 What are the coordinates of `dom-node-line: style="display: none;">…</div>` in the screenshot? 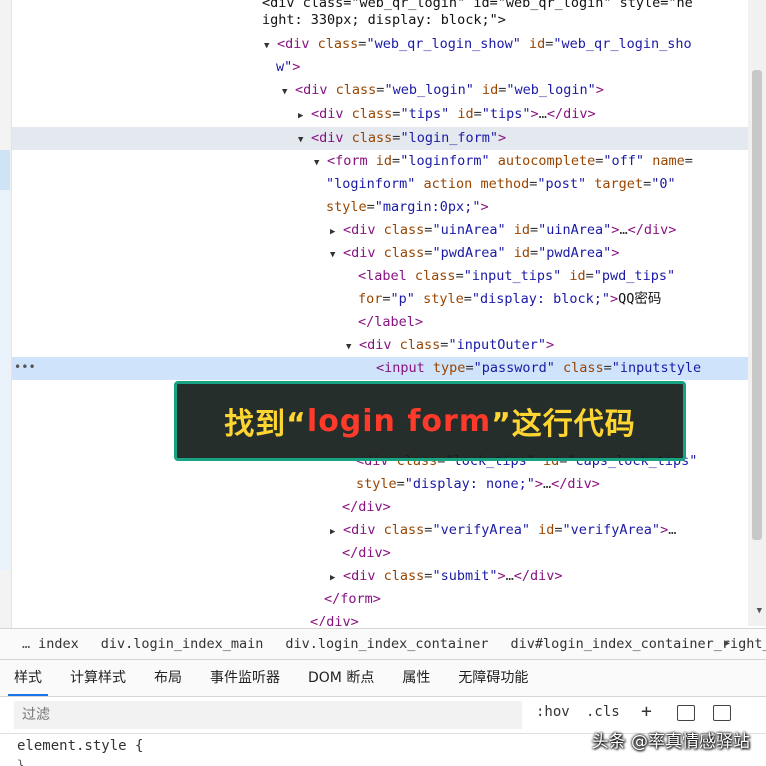 It's located at (380, 484).